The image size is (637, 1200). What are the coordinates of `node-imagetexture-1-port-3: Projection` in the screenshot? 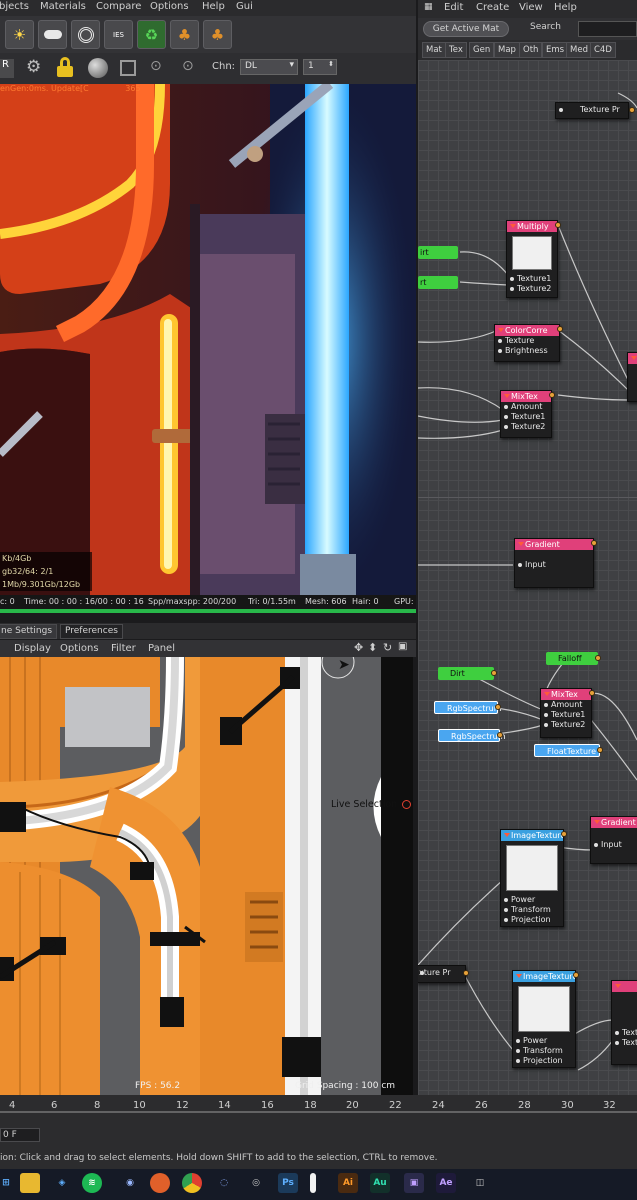 It's located at (532, 920).